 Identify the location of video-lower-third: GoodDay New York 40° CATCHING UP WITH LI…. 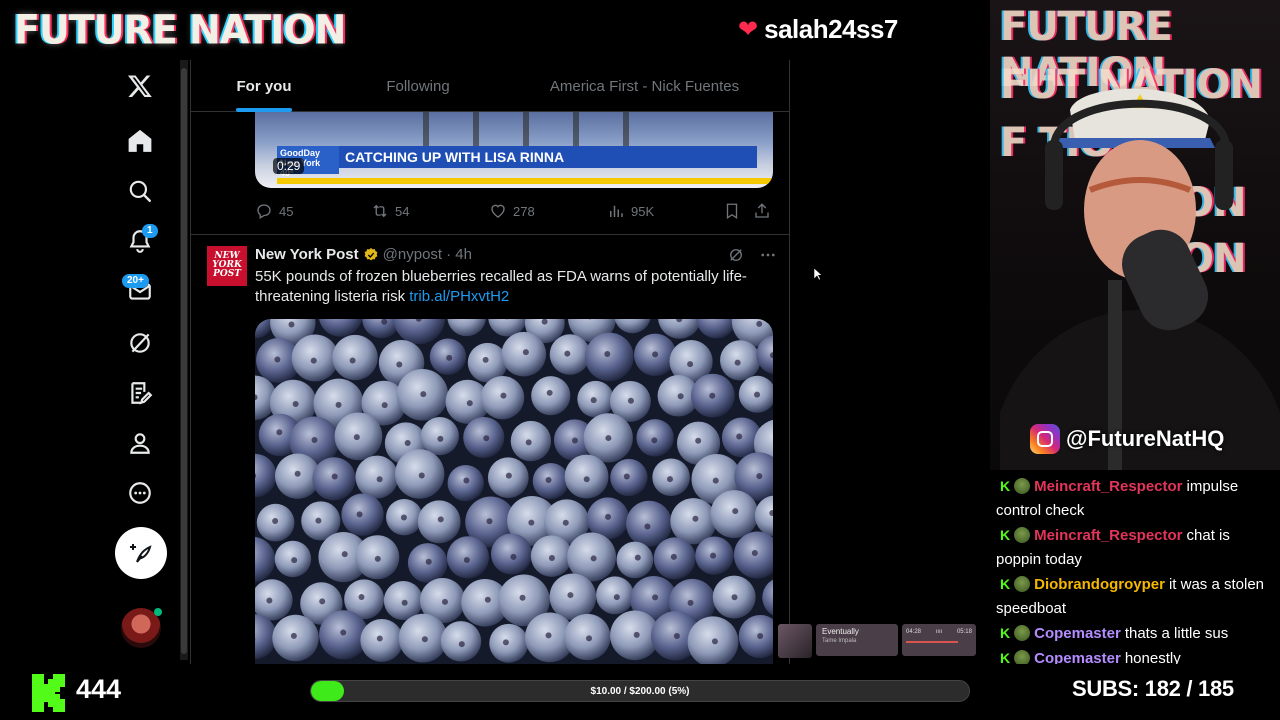
(517, 162).